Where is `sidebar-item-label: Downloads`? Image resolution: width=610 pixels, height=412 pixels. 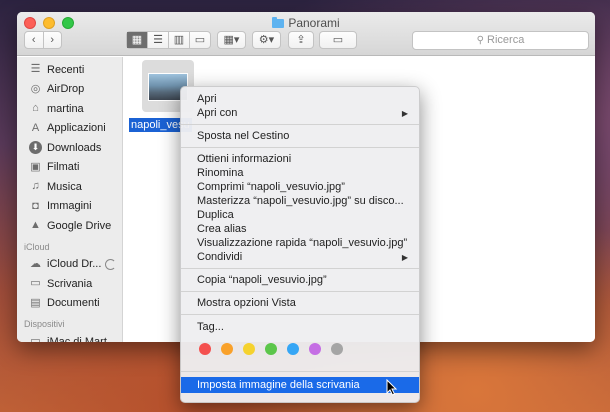 sidebar-item-label: Downloads is located at coordinates (74, 147).